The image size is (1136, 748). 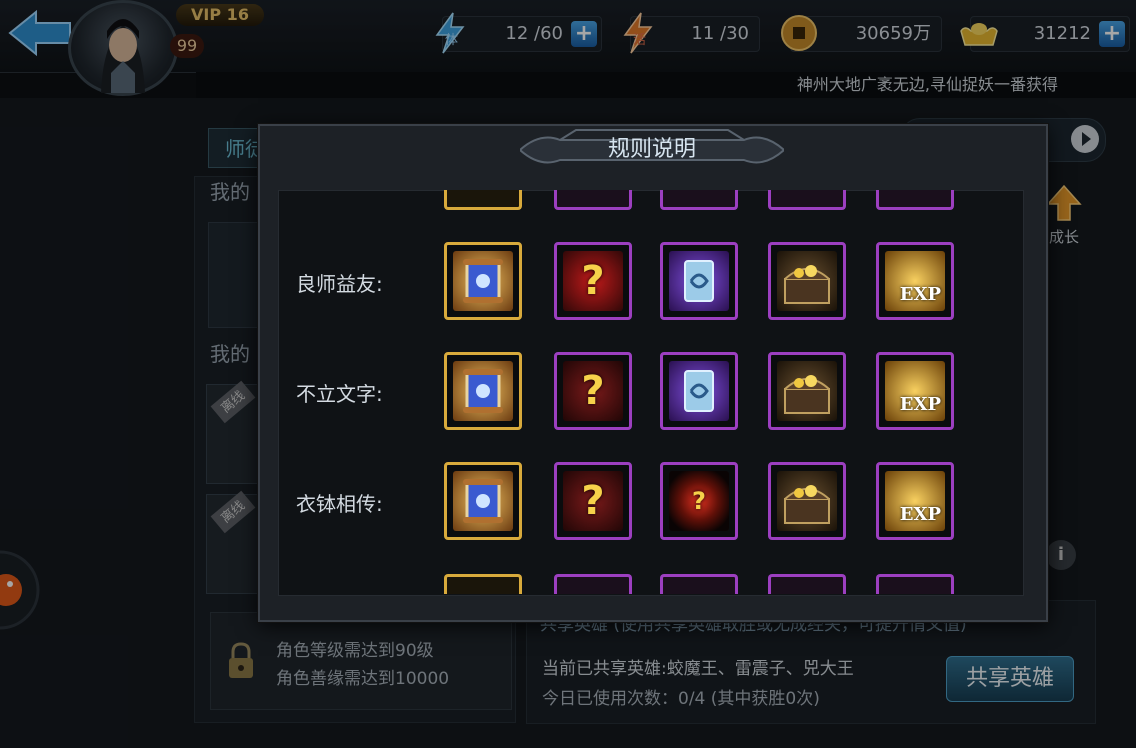 What do you see at coordinates (339, 504) in the screenshot?
I see `row-label: 衣钵相传:` at bounding box center [339, 504].